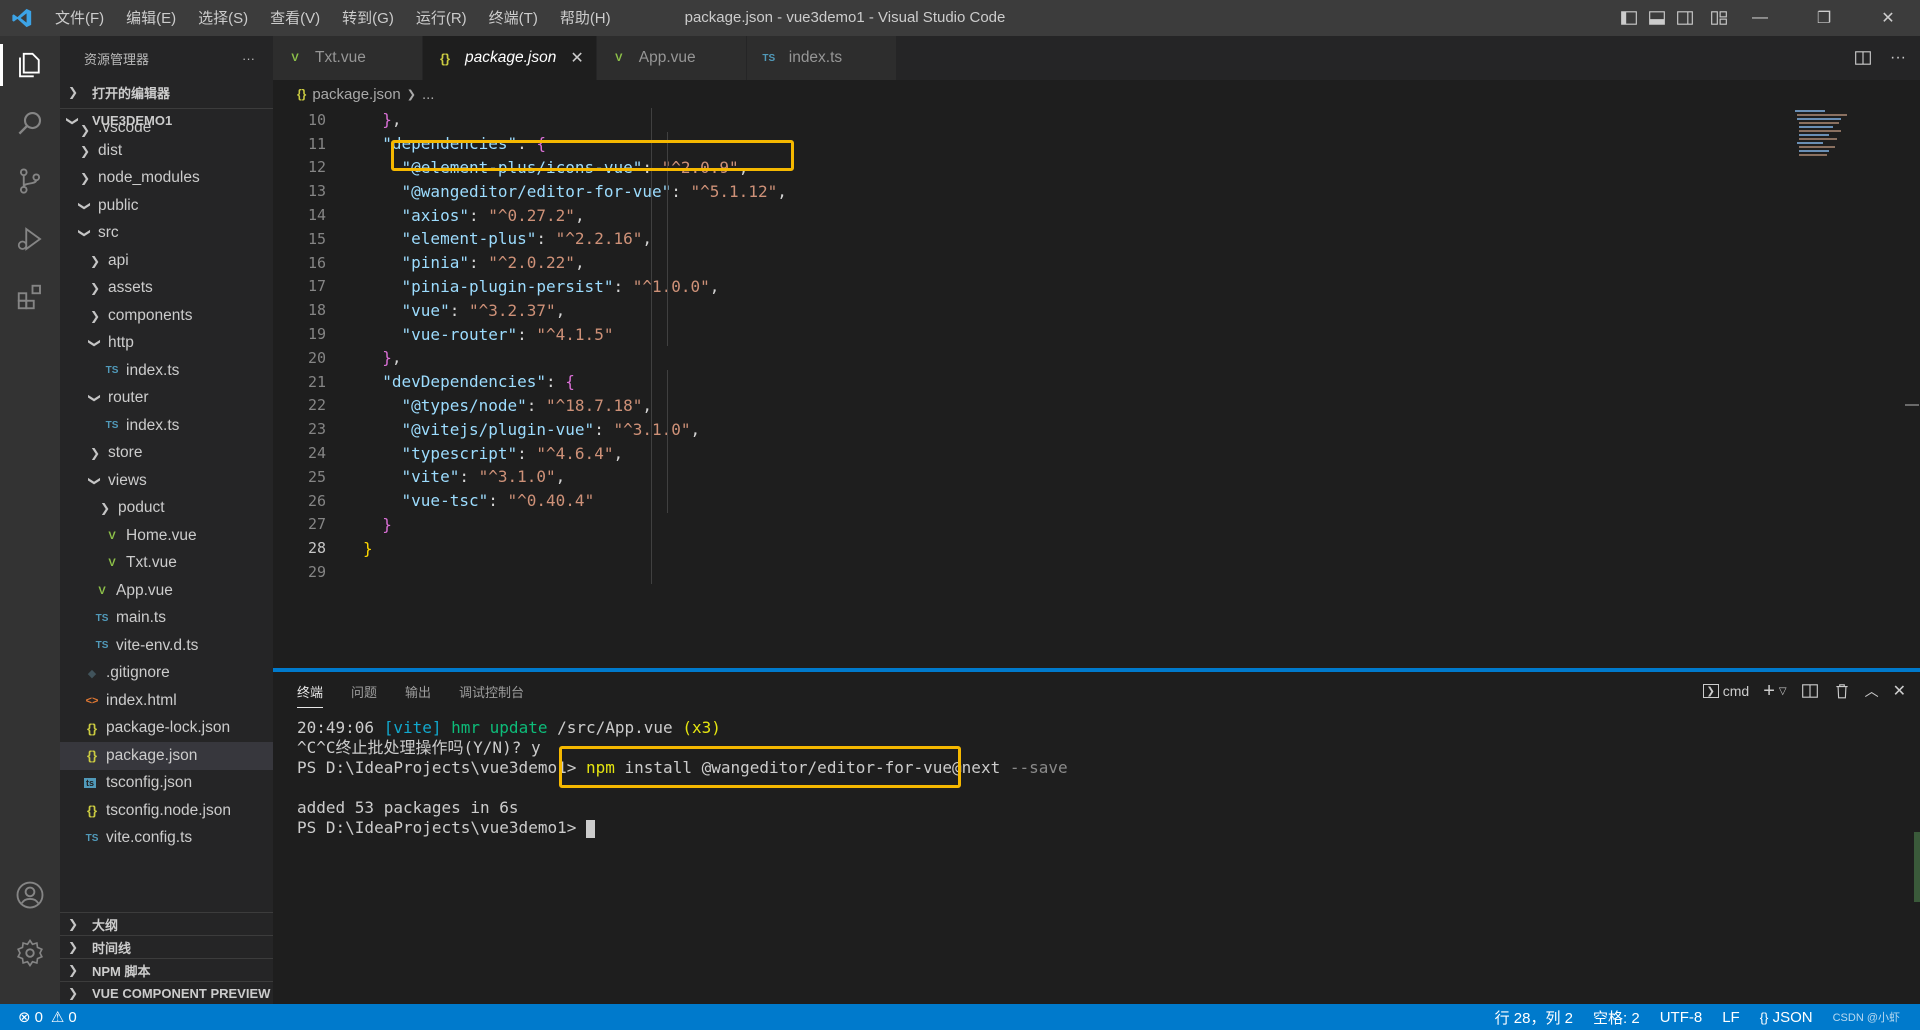 Image resolution: width=1920 pixels, height=1030 pixels. What do you see at coordinates (38, 1017) in the screenshot?
I see `problems-indicator: ⊗ 0 ⚠ 0` at bounding box center [38, 1017].